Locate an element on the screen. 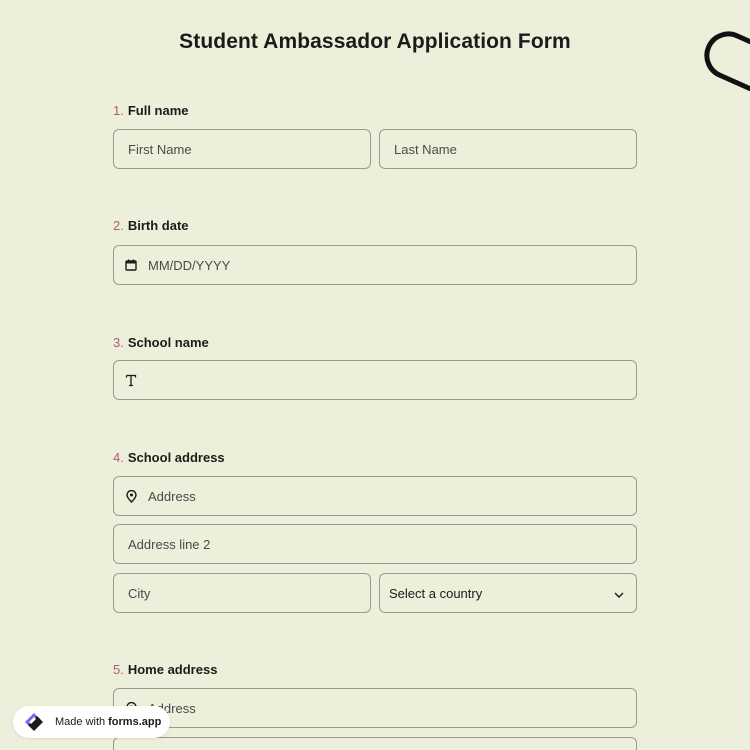  made-with-badge: Made with forms.app is located at coordinates (91, 722).